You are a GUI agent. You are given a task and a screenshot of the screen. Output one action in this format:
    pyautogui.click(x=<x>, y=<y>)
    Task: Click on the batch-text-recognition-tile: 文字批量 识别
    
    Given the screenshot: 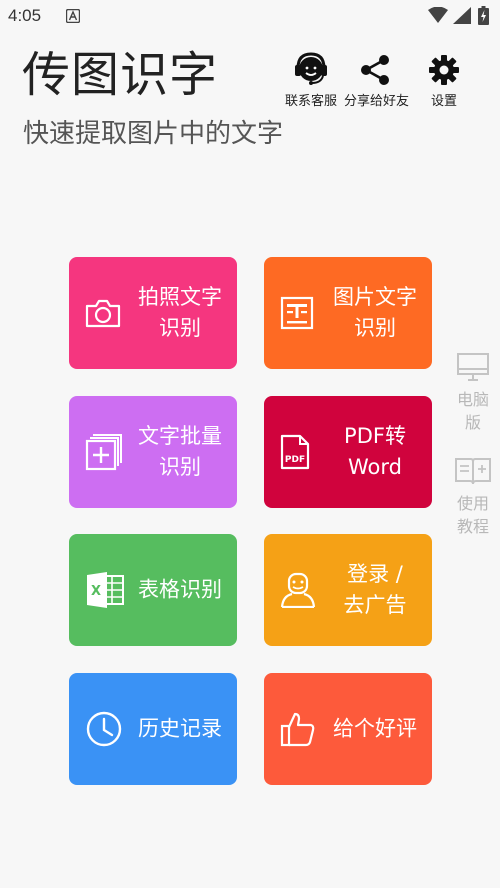 What is the action you would take?
    pyautogui.click(x=153, y=452)
    